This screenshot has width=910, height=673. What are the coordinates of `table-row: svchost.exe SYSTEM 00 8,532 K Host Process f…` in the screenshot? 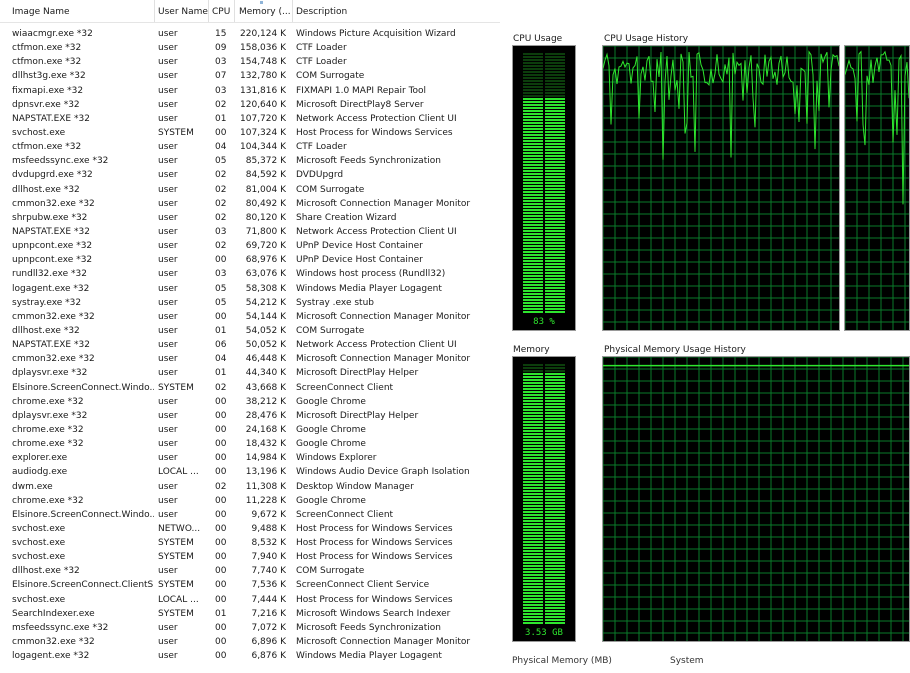 It's located at (250, 544).